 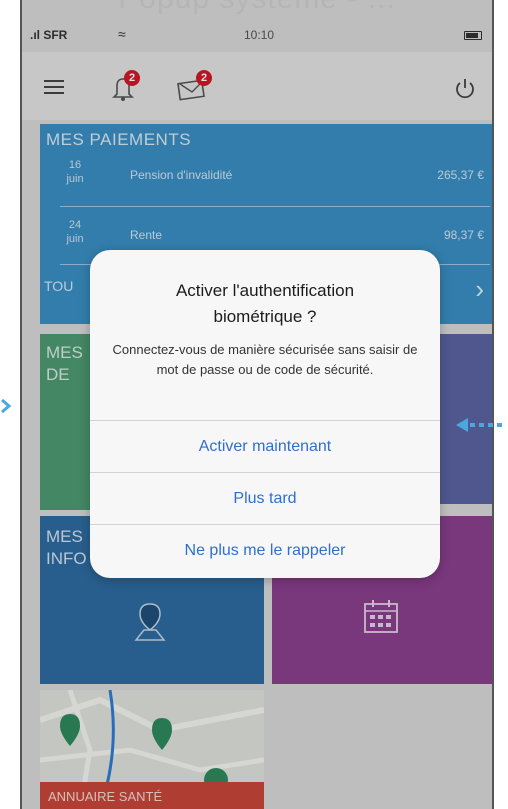 I want to click on annotation-arrow-left-icon, so click(x=6, y=406).